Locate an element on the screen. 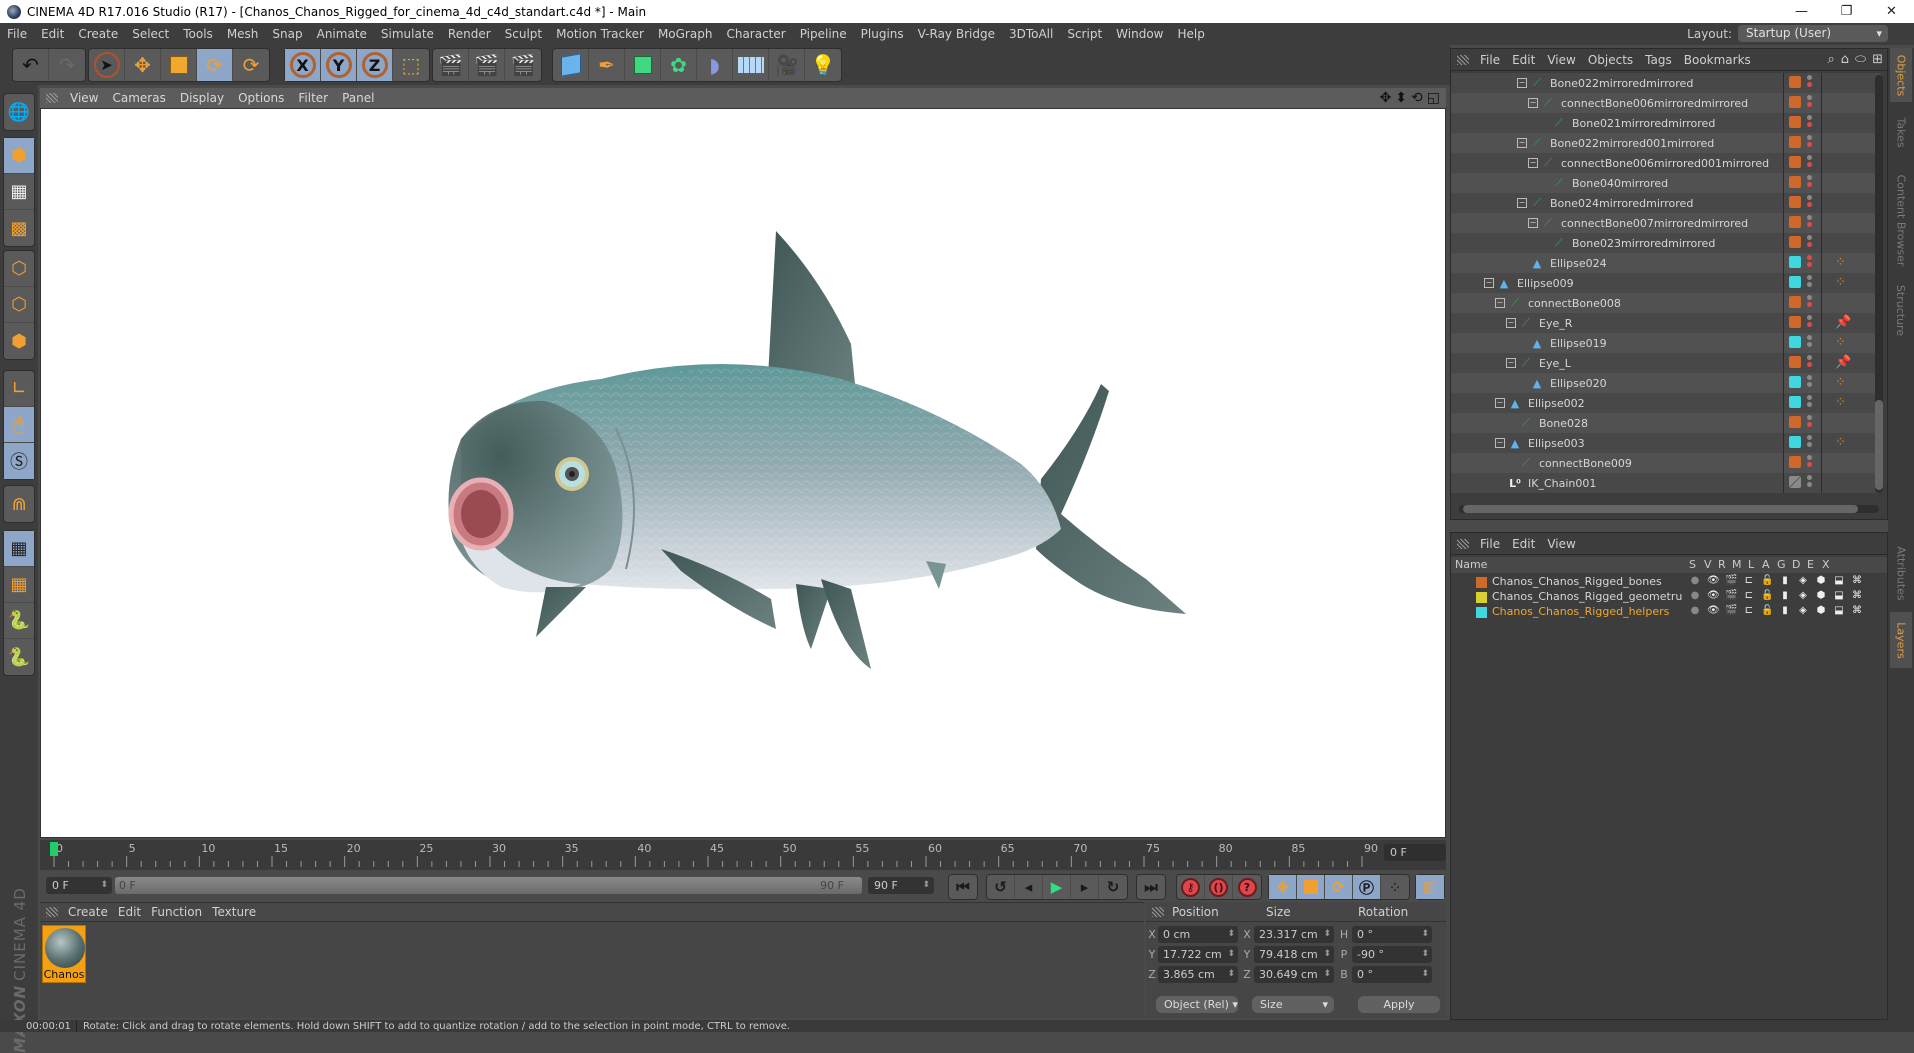 Image resolution: width=1914 pixels, height=1053 pixels. frame-range-slider: 0 F 90 F is located at coordinates (488, 885).